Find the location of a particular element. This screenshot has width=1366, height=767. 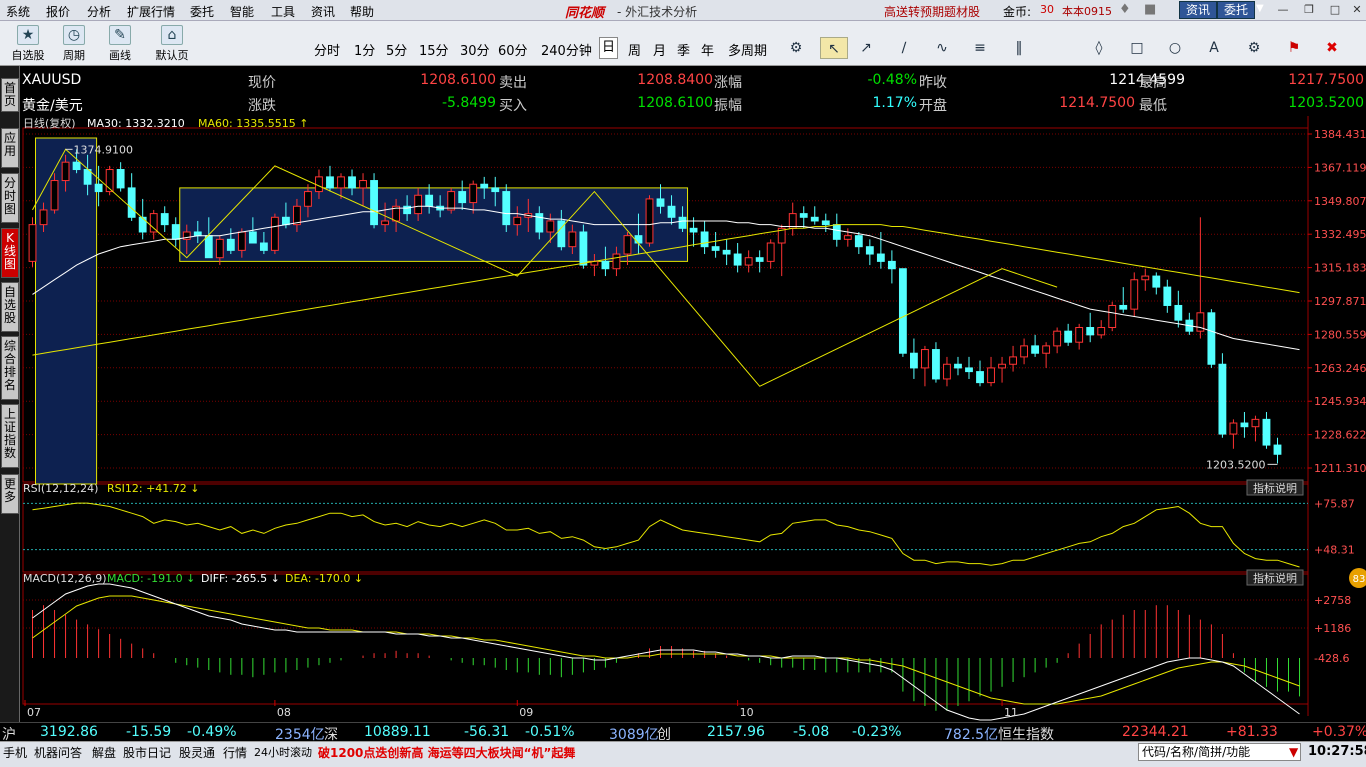

amplitude-label: 振幅 is located at coordinates (728, 106).